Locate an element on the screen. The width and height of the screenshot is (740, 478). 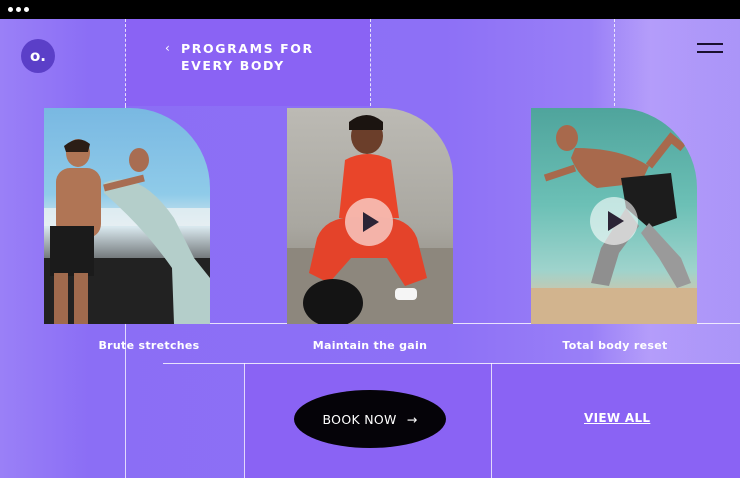
book-now-button: BOOK NOW → is located at coordinates (370, 419).